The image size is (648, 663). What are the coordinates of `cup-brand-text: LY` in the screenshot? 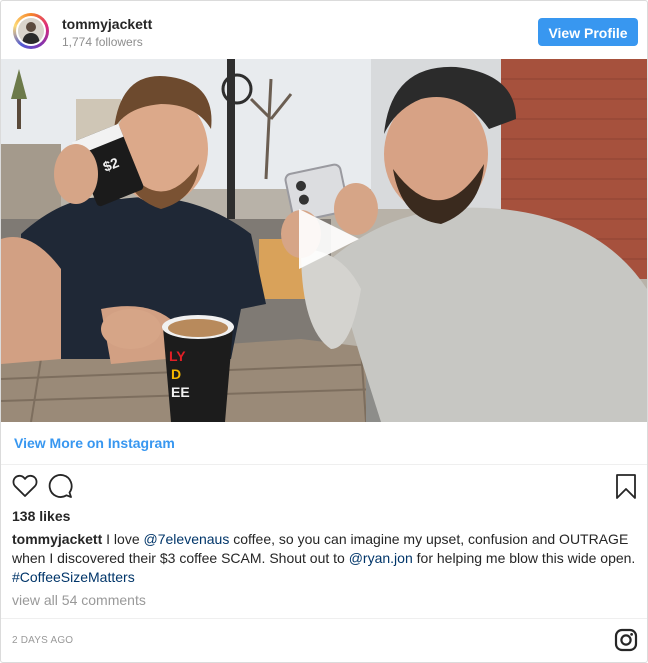 It's located at (177, 356).